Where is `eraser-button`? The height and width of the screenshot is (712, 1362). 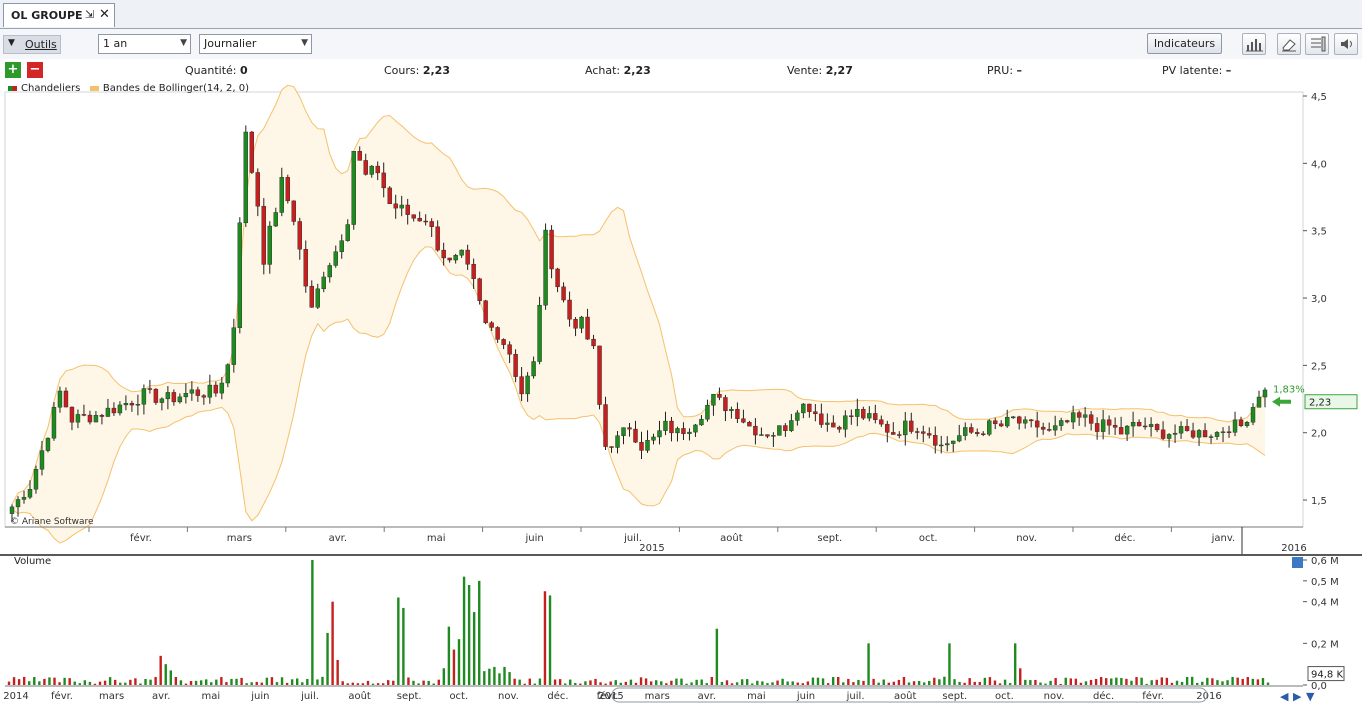
eraser-button is located at coordinates (1289, 44).